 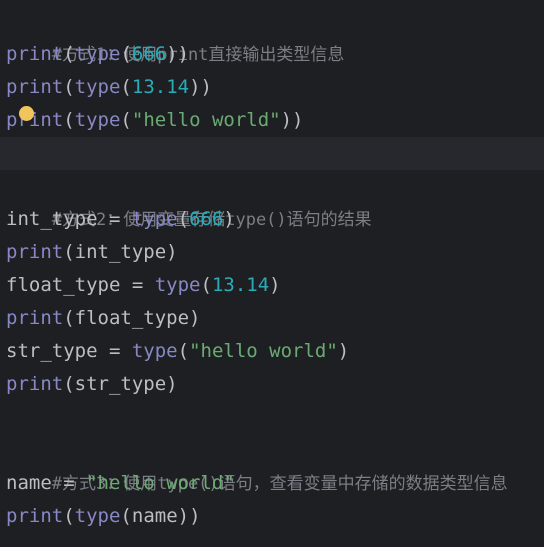 I want to click on variable-name: float_type, so click(x=63, y=285).